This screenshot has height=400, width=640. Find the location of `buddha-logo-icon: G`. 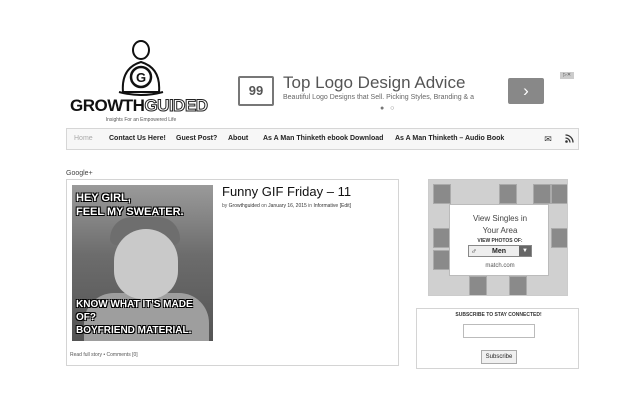

buddha-logo-icon: G is located at coordinates (141, 68).